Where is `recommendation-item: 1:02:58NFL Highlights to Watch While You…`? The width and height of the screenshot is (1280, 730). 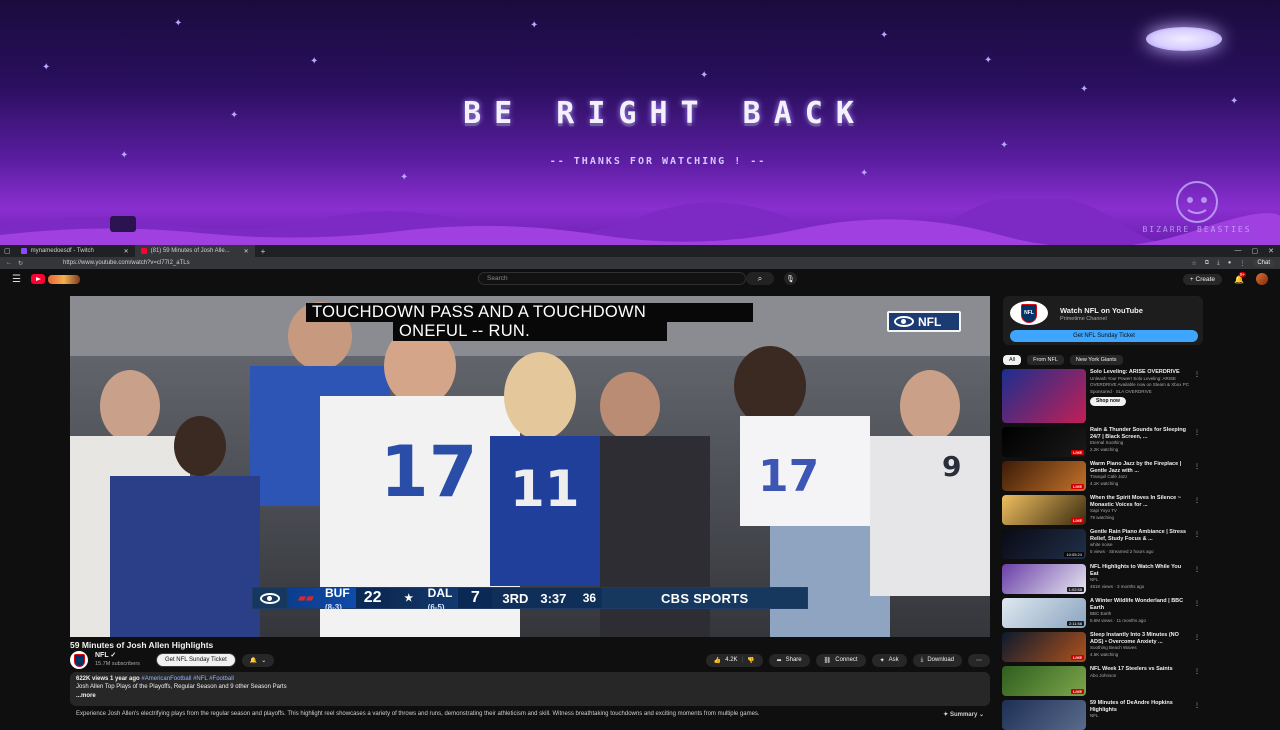 recommendation-item: 1:02:58NFL Highlights to Watch While You… is located at coordinates (1102, 579).